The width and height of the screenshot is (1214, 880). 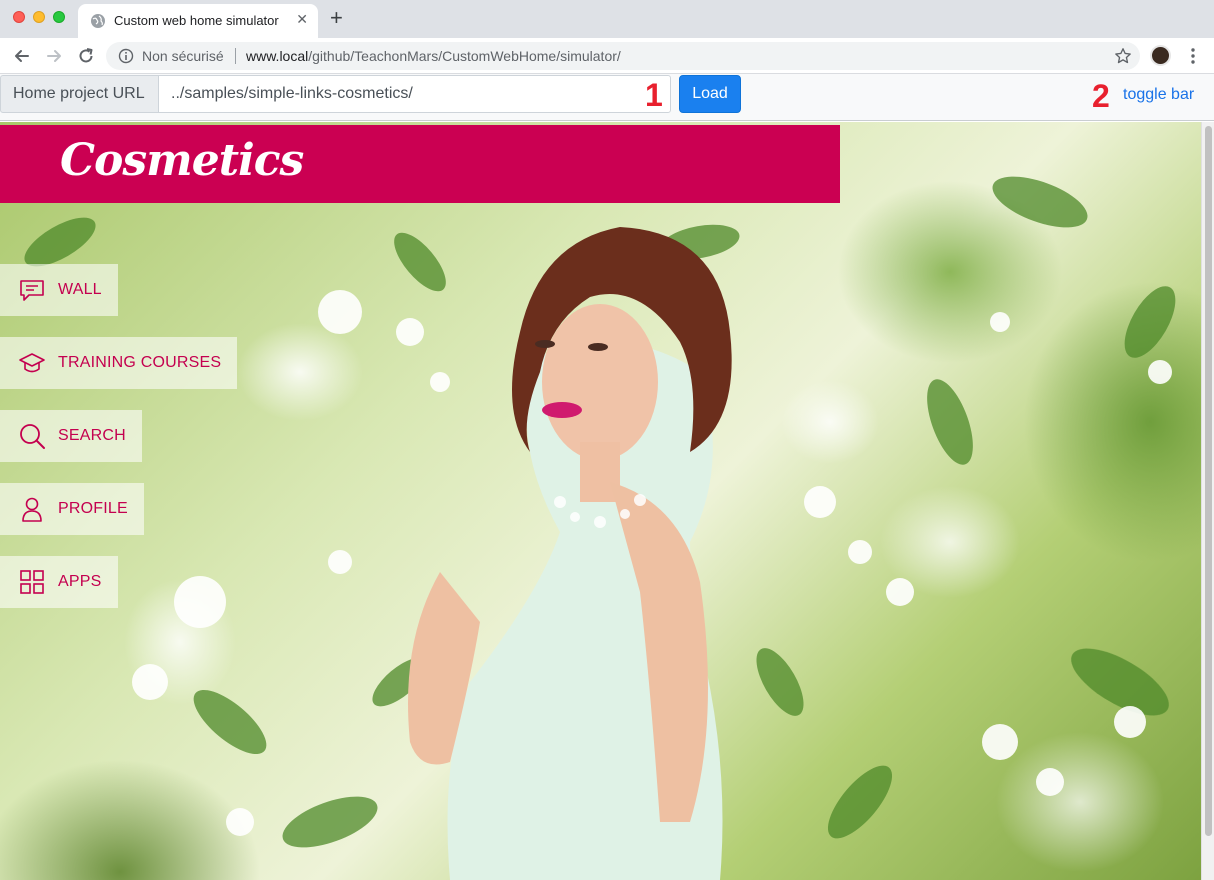 What do you see at coordinates (80, 289) in the screenshot?
I see `nav-label-wall: WALL` at bounding box center [80, 289].